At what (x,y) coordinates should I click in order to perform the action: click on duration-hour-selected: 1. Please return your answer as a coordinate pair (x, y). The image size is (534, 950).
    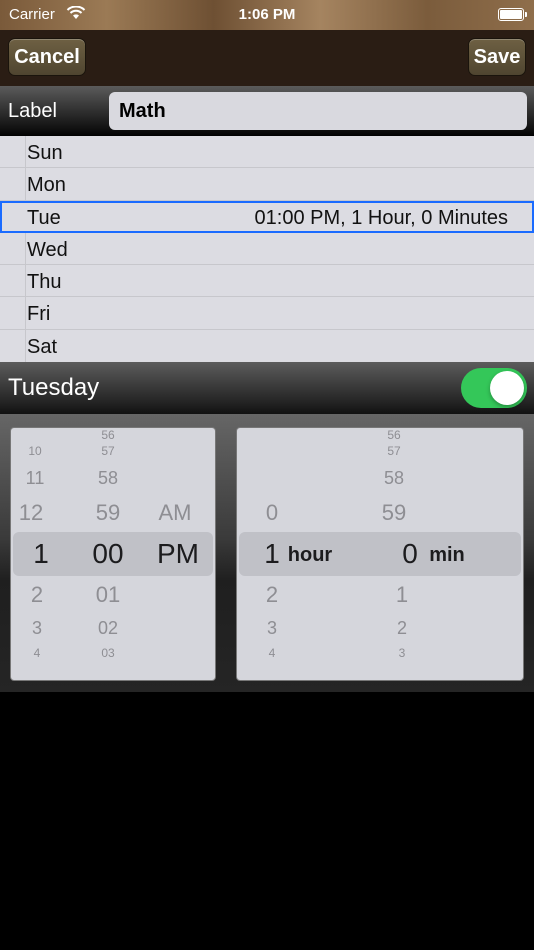
    Looking at the image, I should click on (272, 553).